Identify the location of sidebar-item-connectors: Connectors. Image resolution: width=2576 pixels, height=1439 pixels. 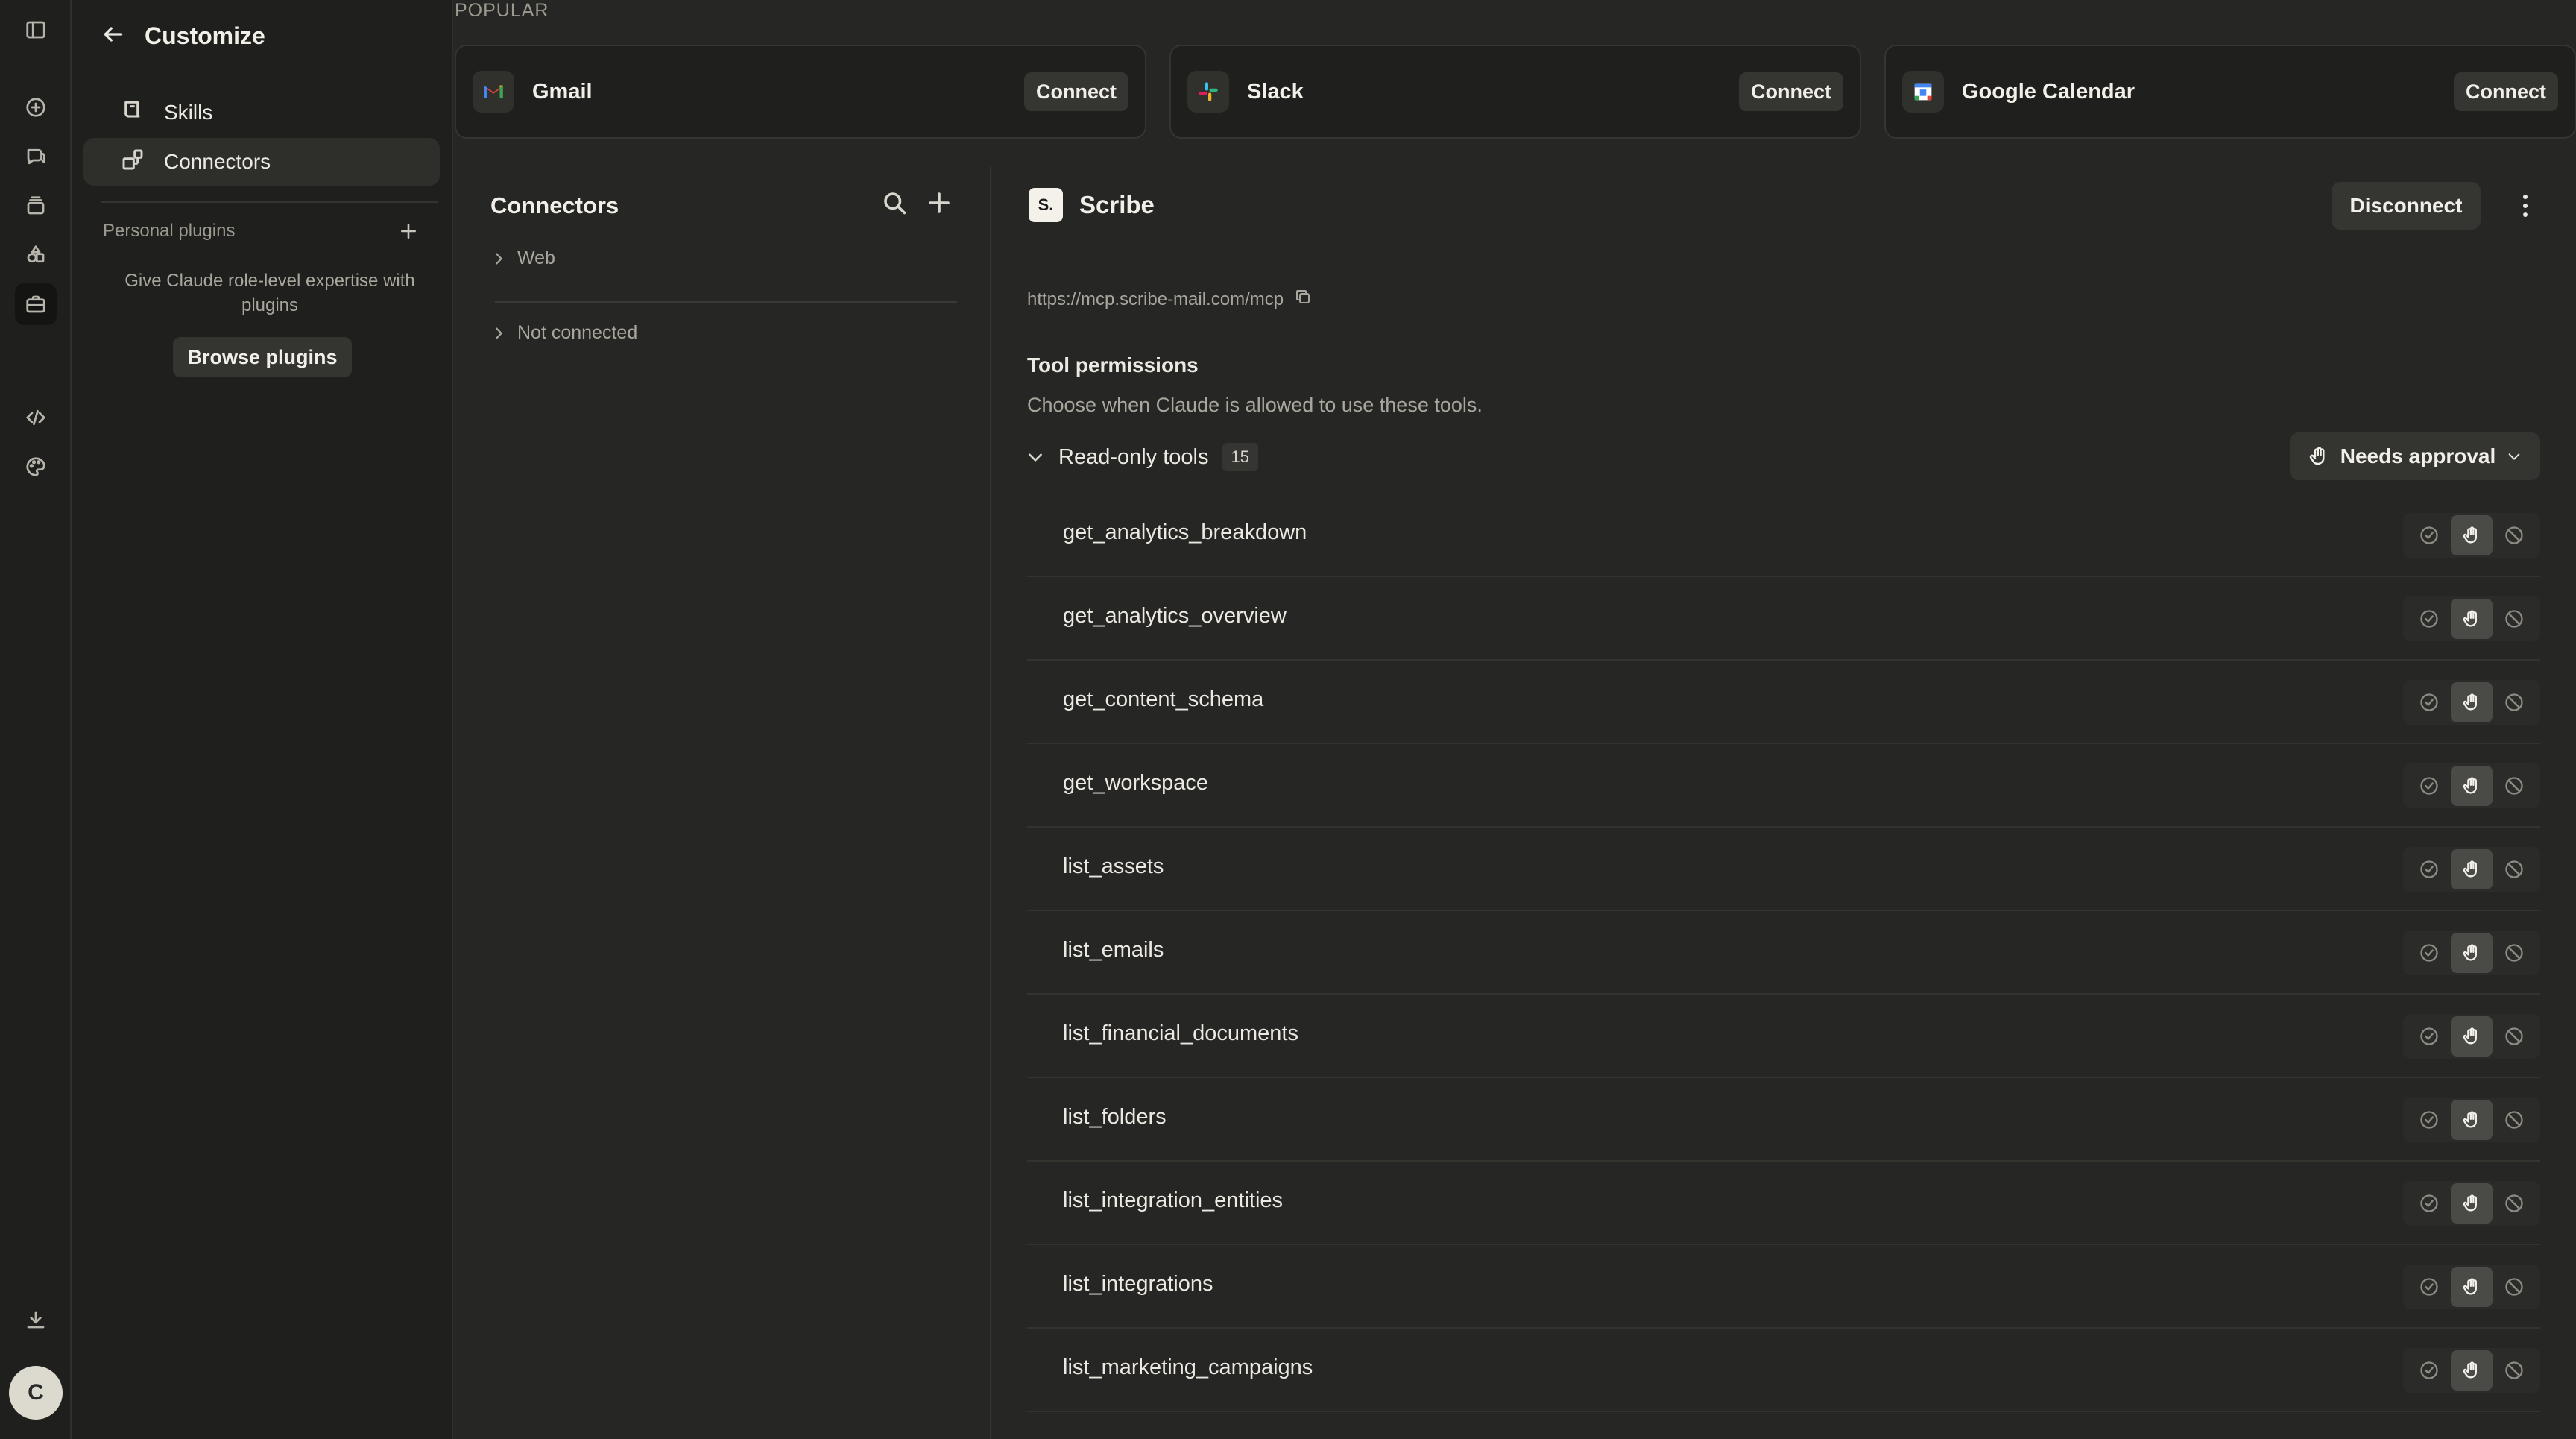
(261, 162).